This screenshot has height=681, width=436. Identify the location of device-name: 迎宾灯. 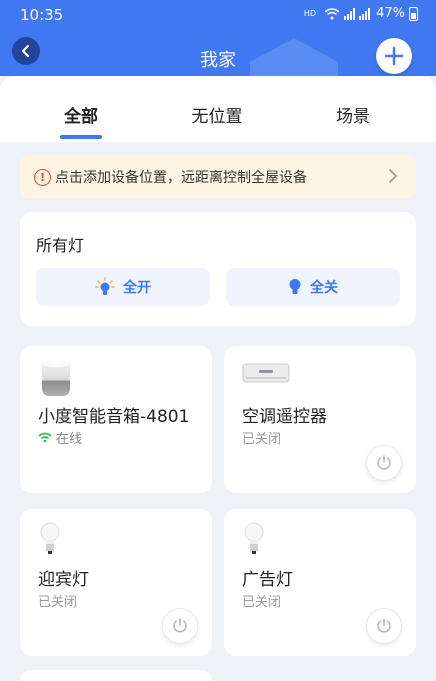
(63, 580).